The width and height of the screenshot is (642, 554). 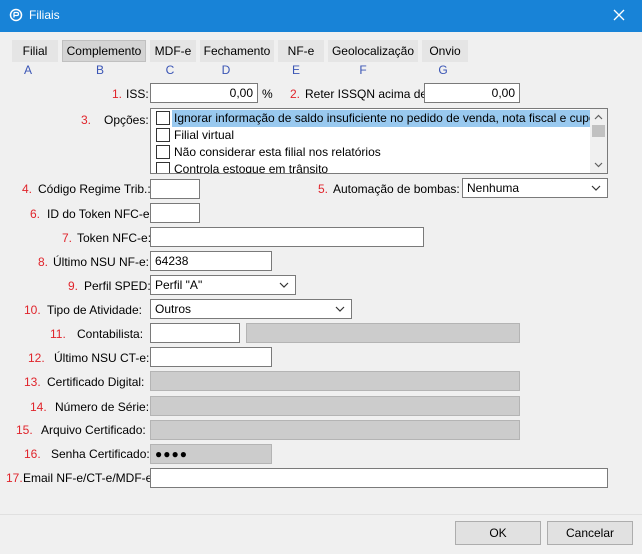 What do you see at coordinates (204, 93) in the screenshot?
I see `iss-input: 0,00` at bounding box center [204, 93].